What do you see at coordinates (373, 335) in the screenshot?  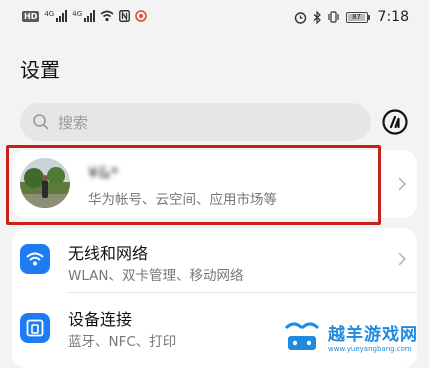 I see `watermark-title: 越羊游戏网` at bounding box center [373, 335].